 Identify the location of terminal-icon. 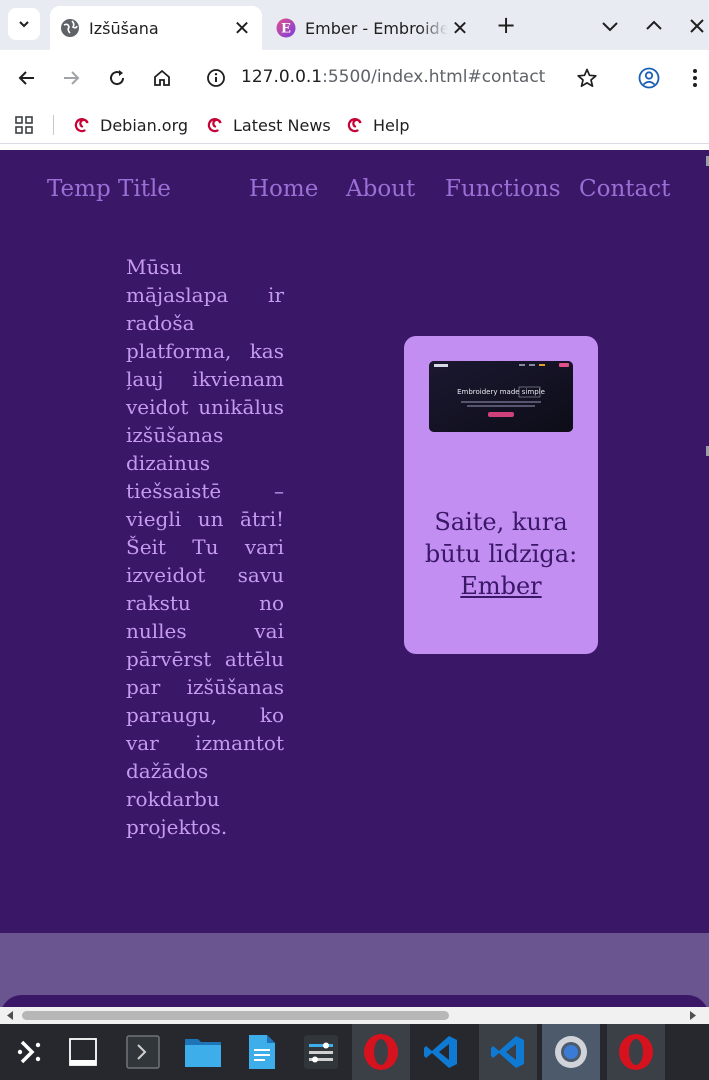
(143, 1052).